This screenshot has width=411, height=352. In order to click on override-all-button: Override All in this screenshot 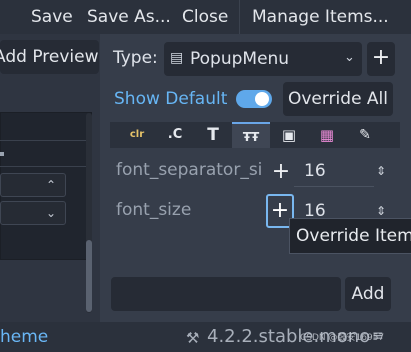, I will do `click(338, 99)`.